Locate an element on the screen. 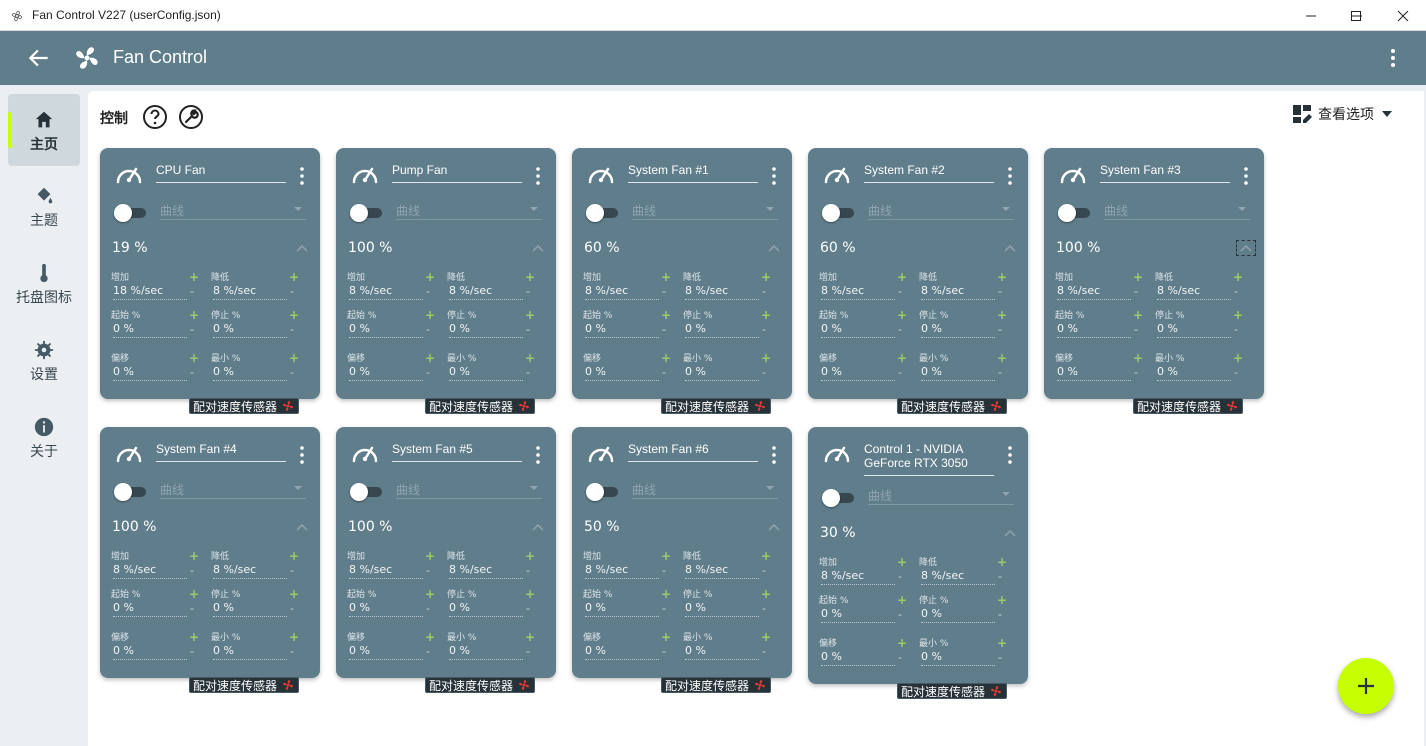 The height and width of the screenshot is (746, 1426). sidebar-item-theme: 主题 is located at coordinates (44, 206).